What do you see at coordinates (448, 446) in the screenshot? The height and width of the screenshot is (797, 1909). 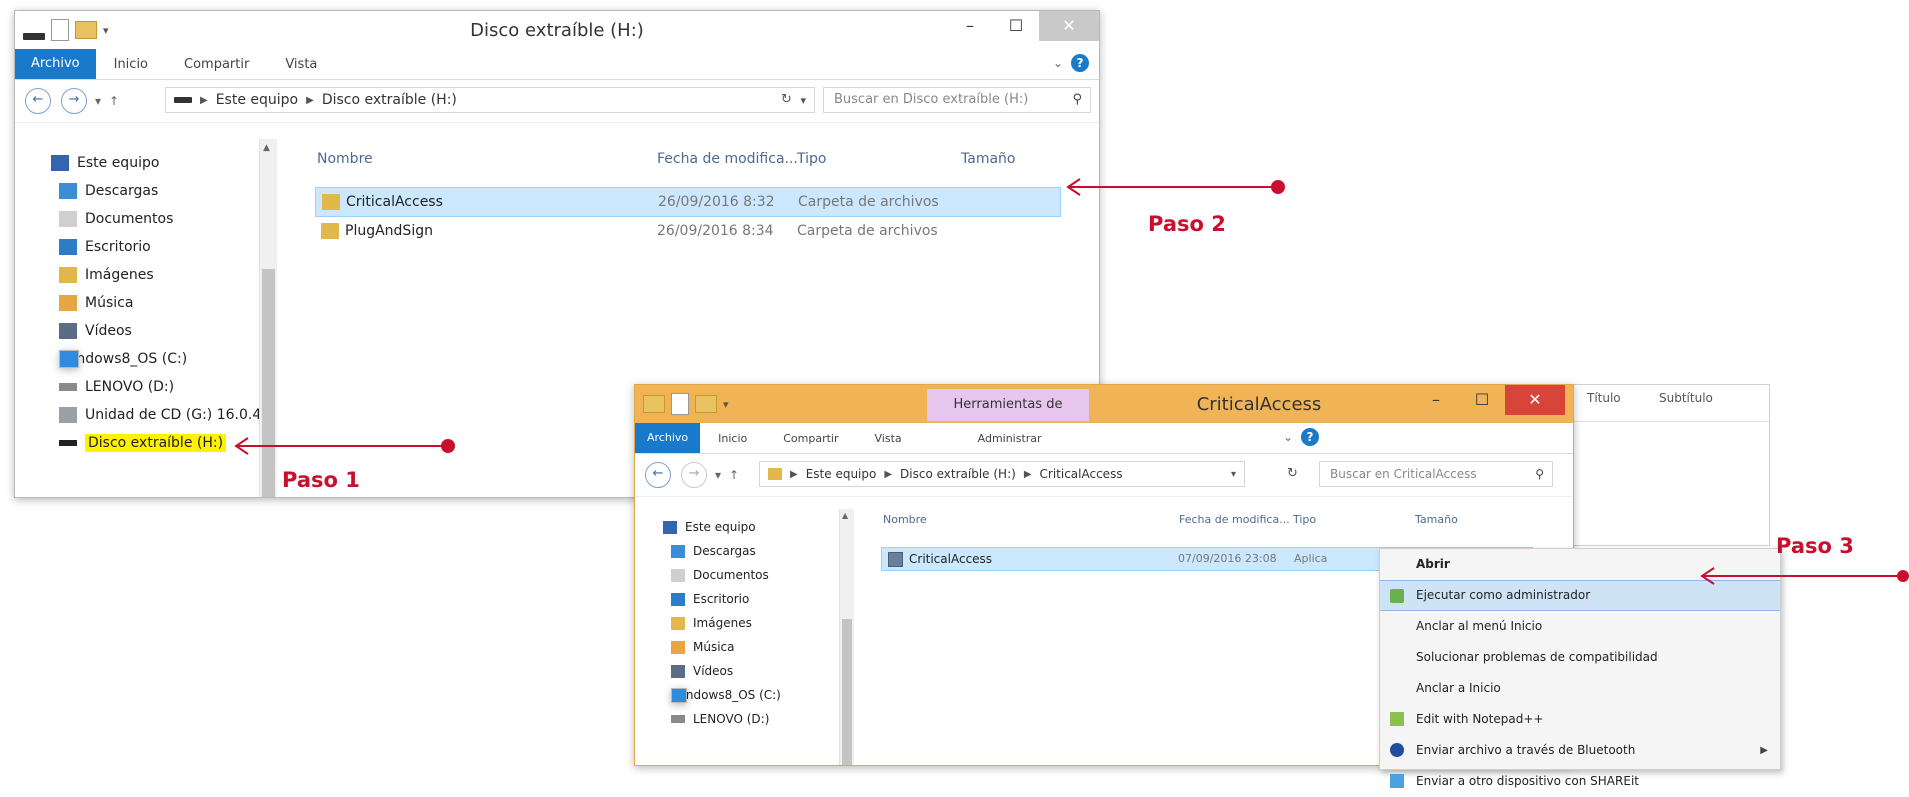 I see `arrow-dot-step1` at bounding box center [448, 446].